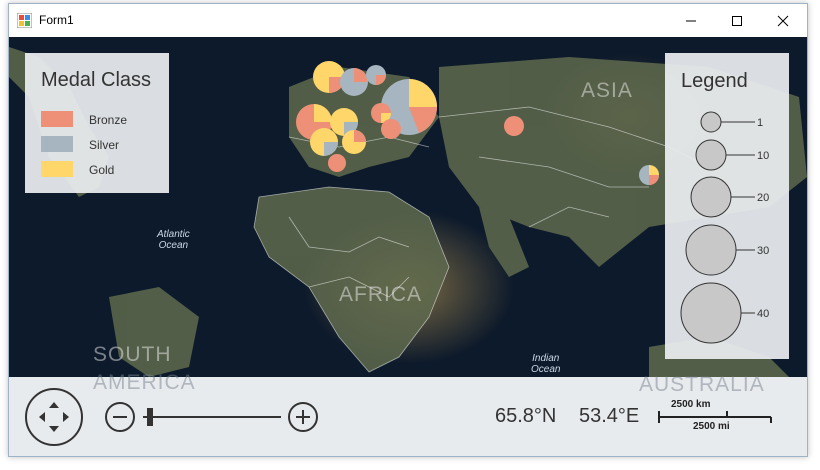 The image size is (820, 470). What do you see at coordinates (150, 417) in the screenshot?
I see `zoom-slider-thumb` at bounding box center [150, 417].